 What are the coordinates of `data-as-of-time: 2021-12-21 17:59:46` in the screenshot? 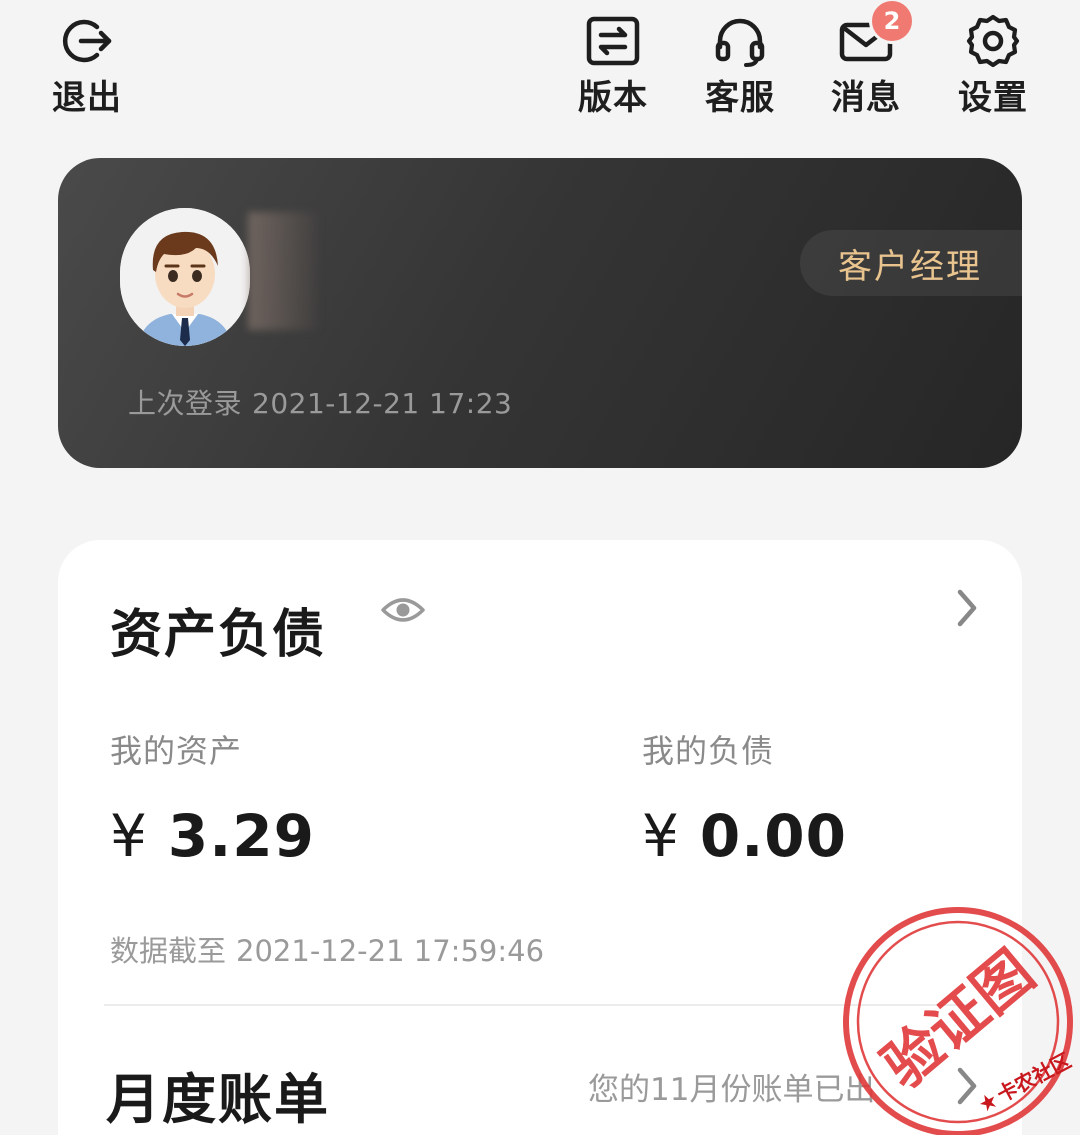 It's located at (390, 951).